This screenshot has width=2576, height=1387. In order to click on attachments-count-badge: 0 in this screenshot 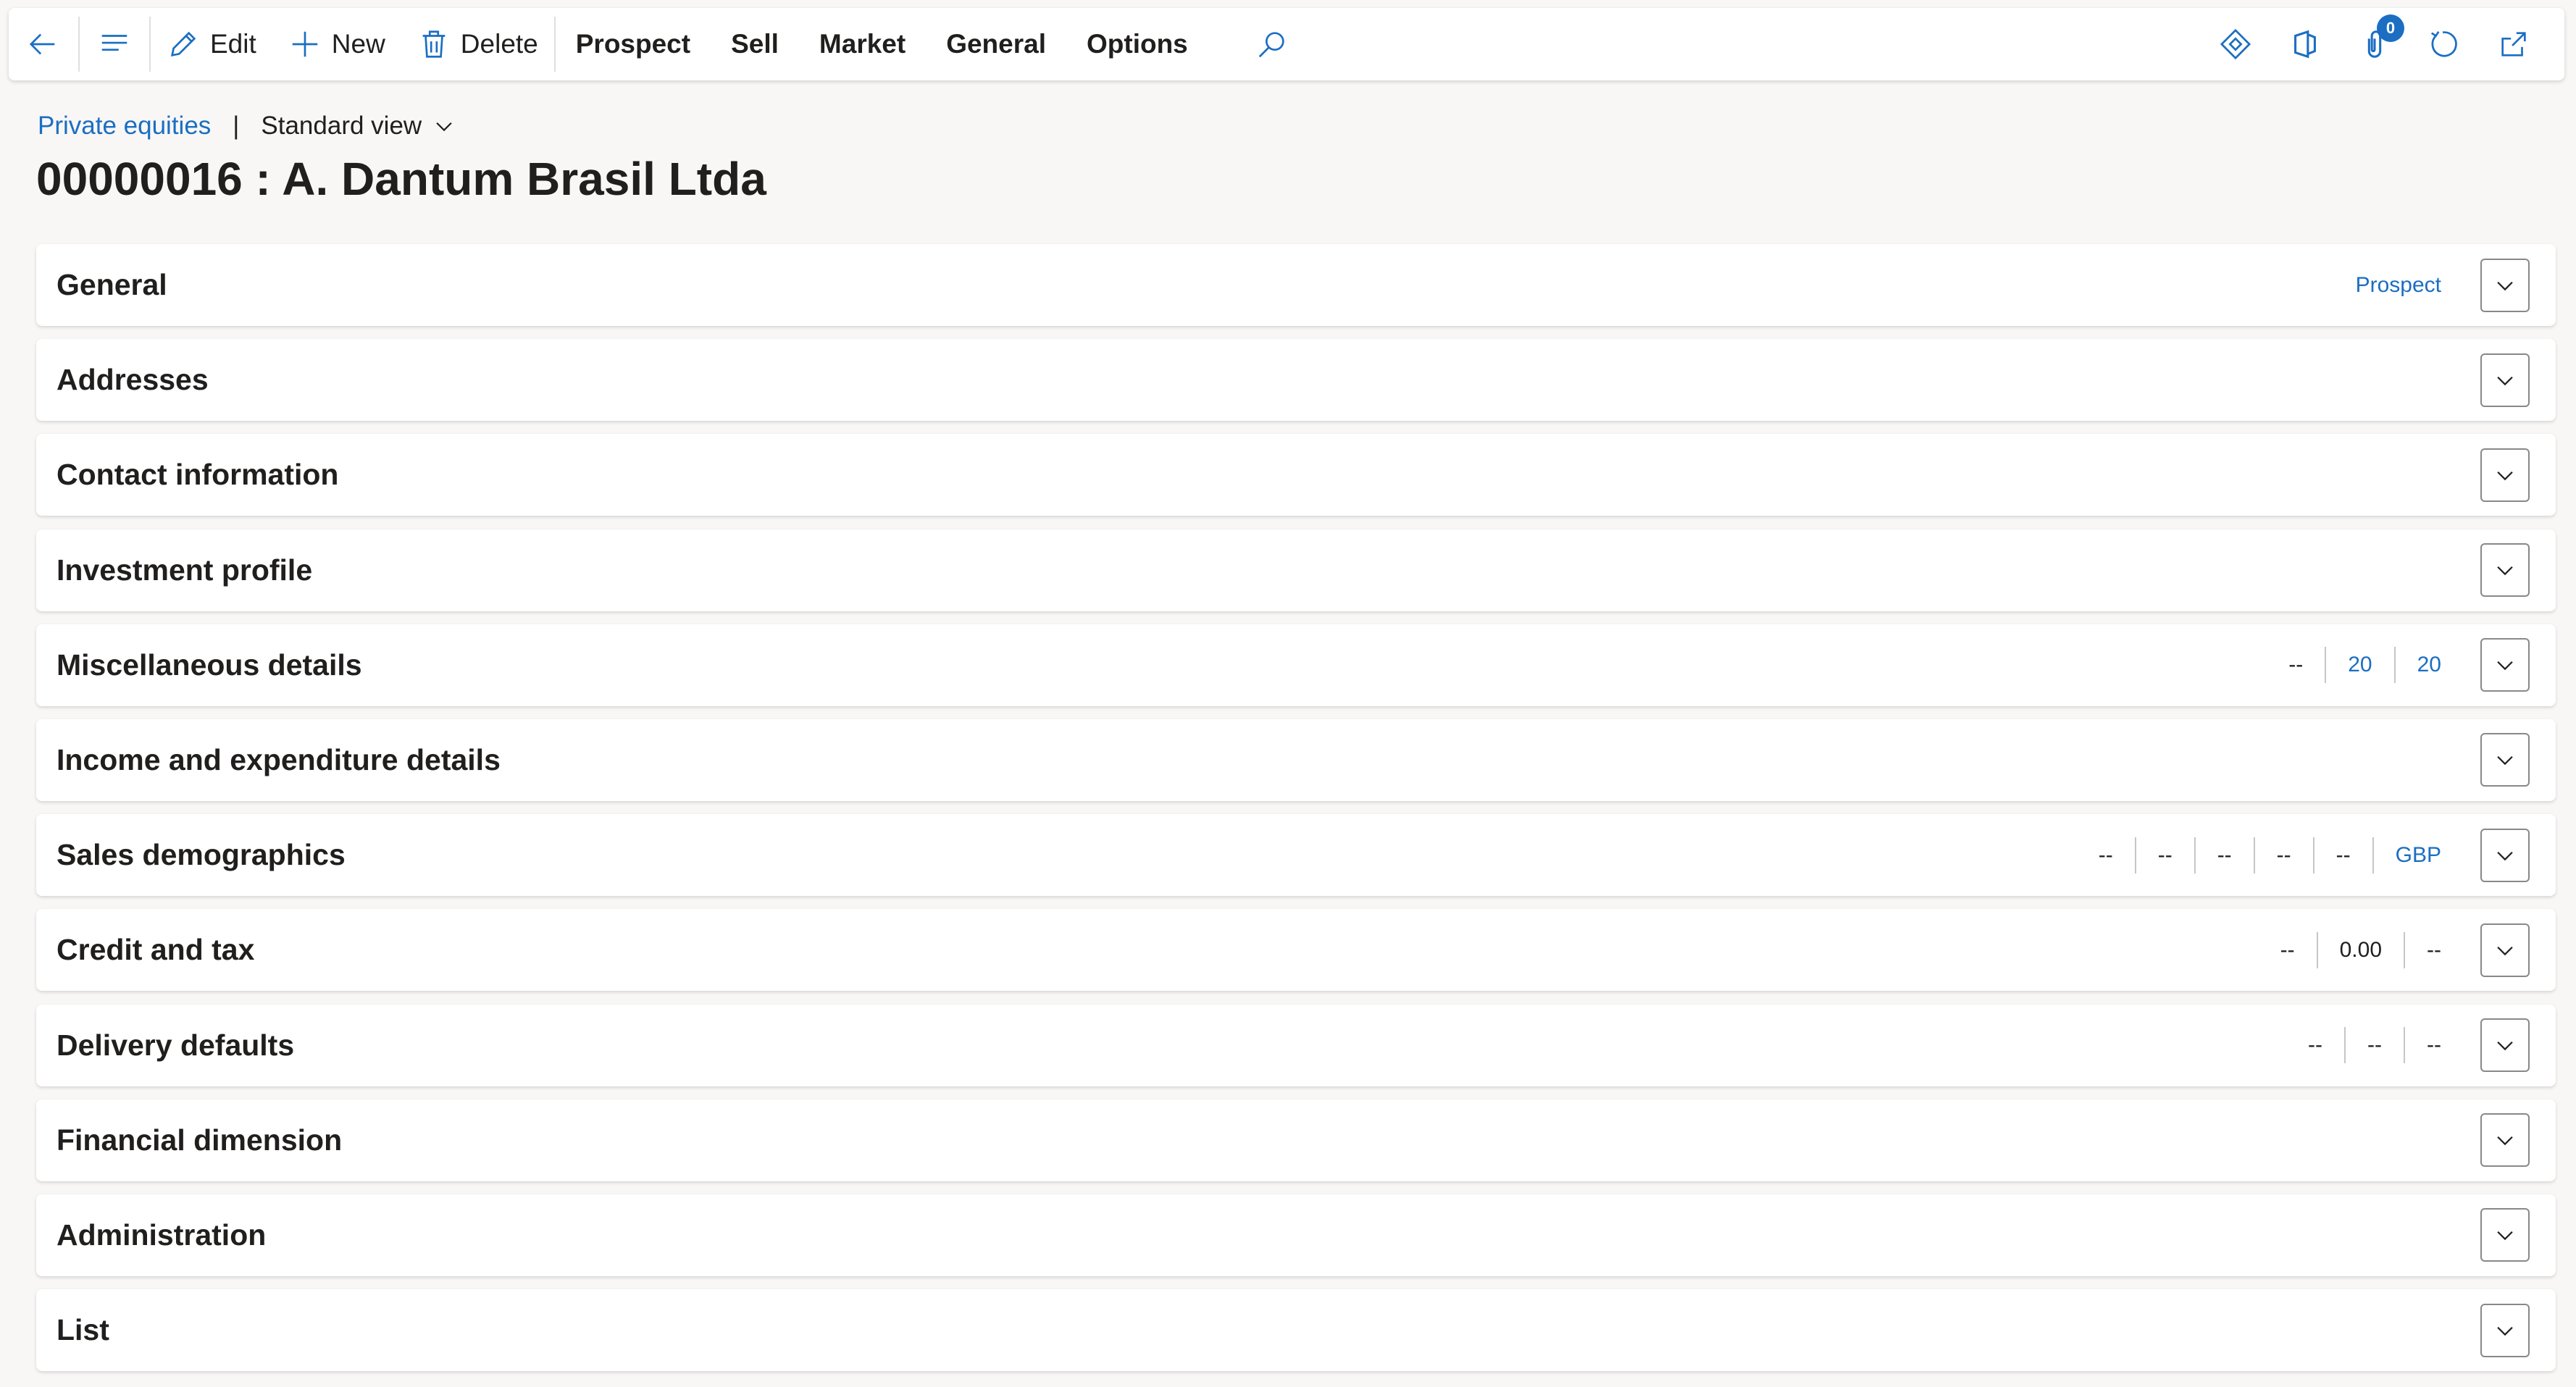, I will do `click(2390, 28)`.